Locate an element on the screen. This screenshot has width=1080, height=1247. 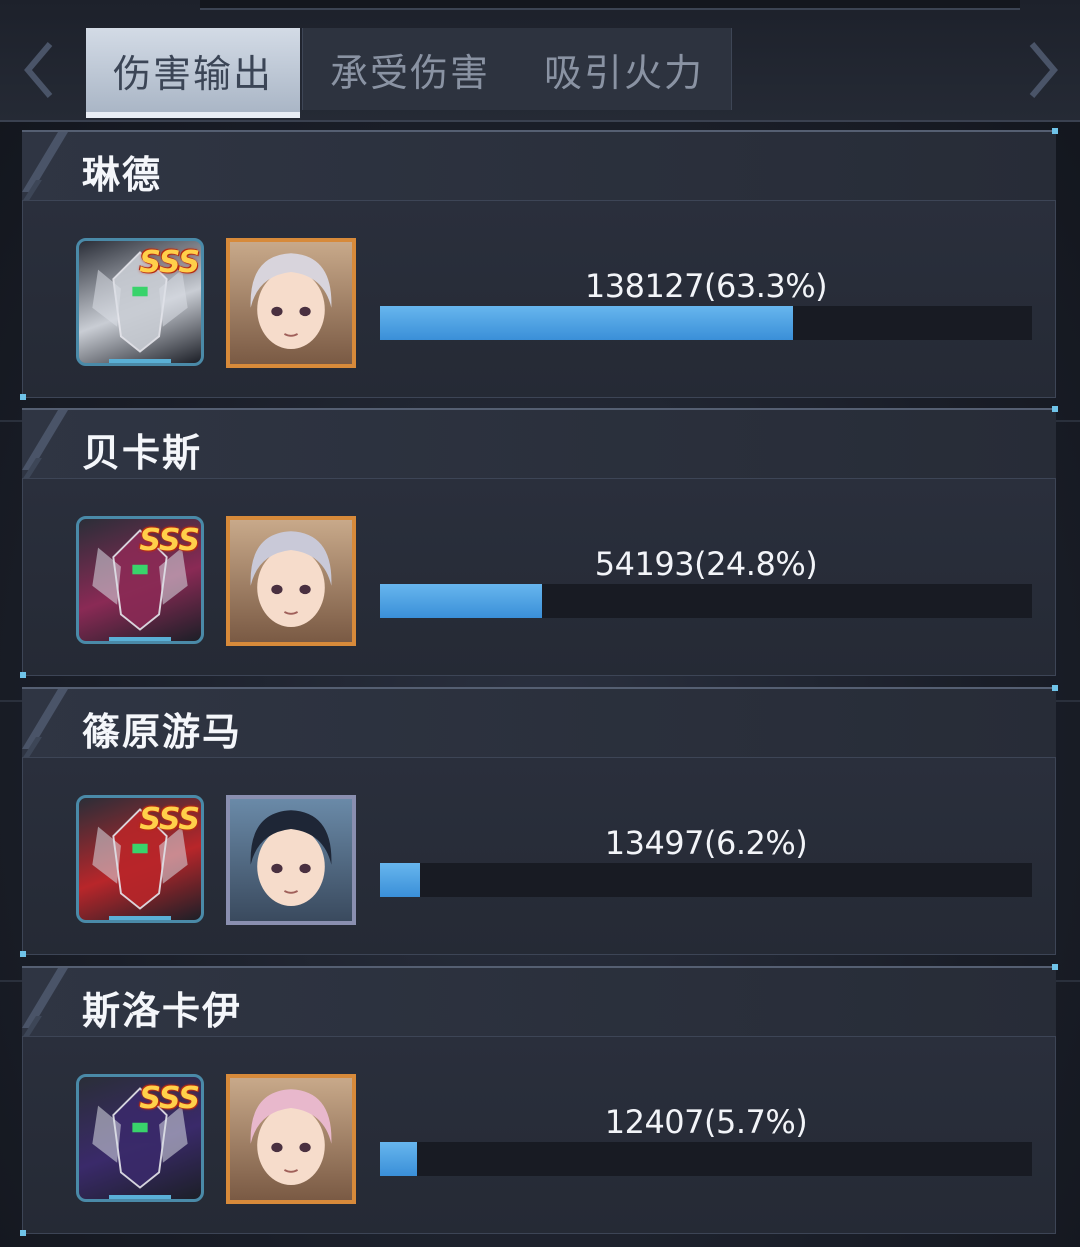
damage-value: 138127(63.3%) is located at coordinates (706, 286).